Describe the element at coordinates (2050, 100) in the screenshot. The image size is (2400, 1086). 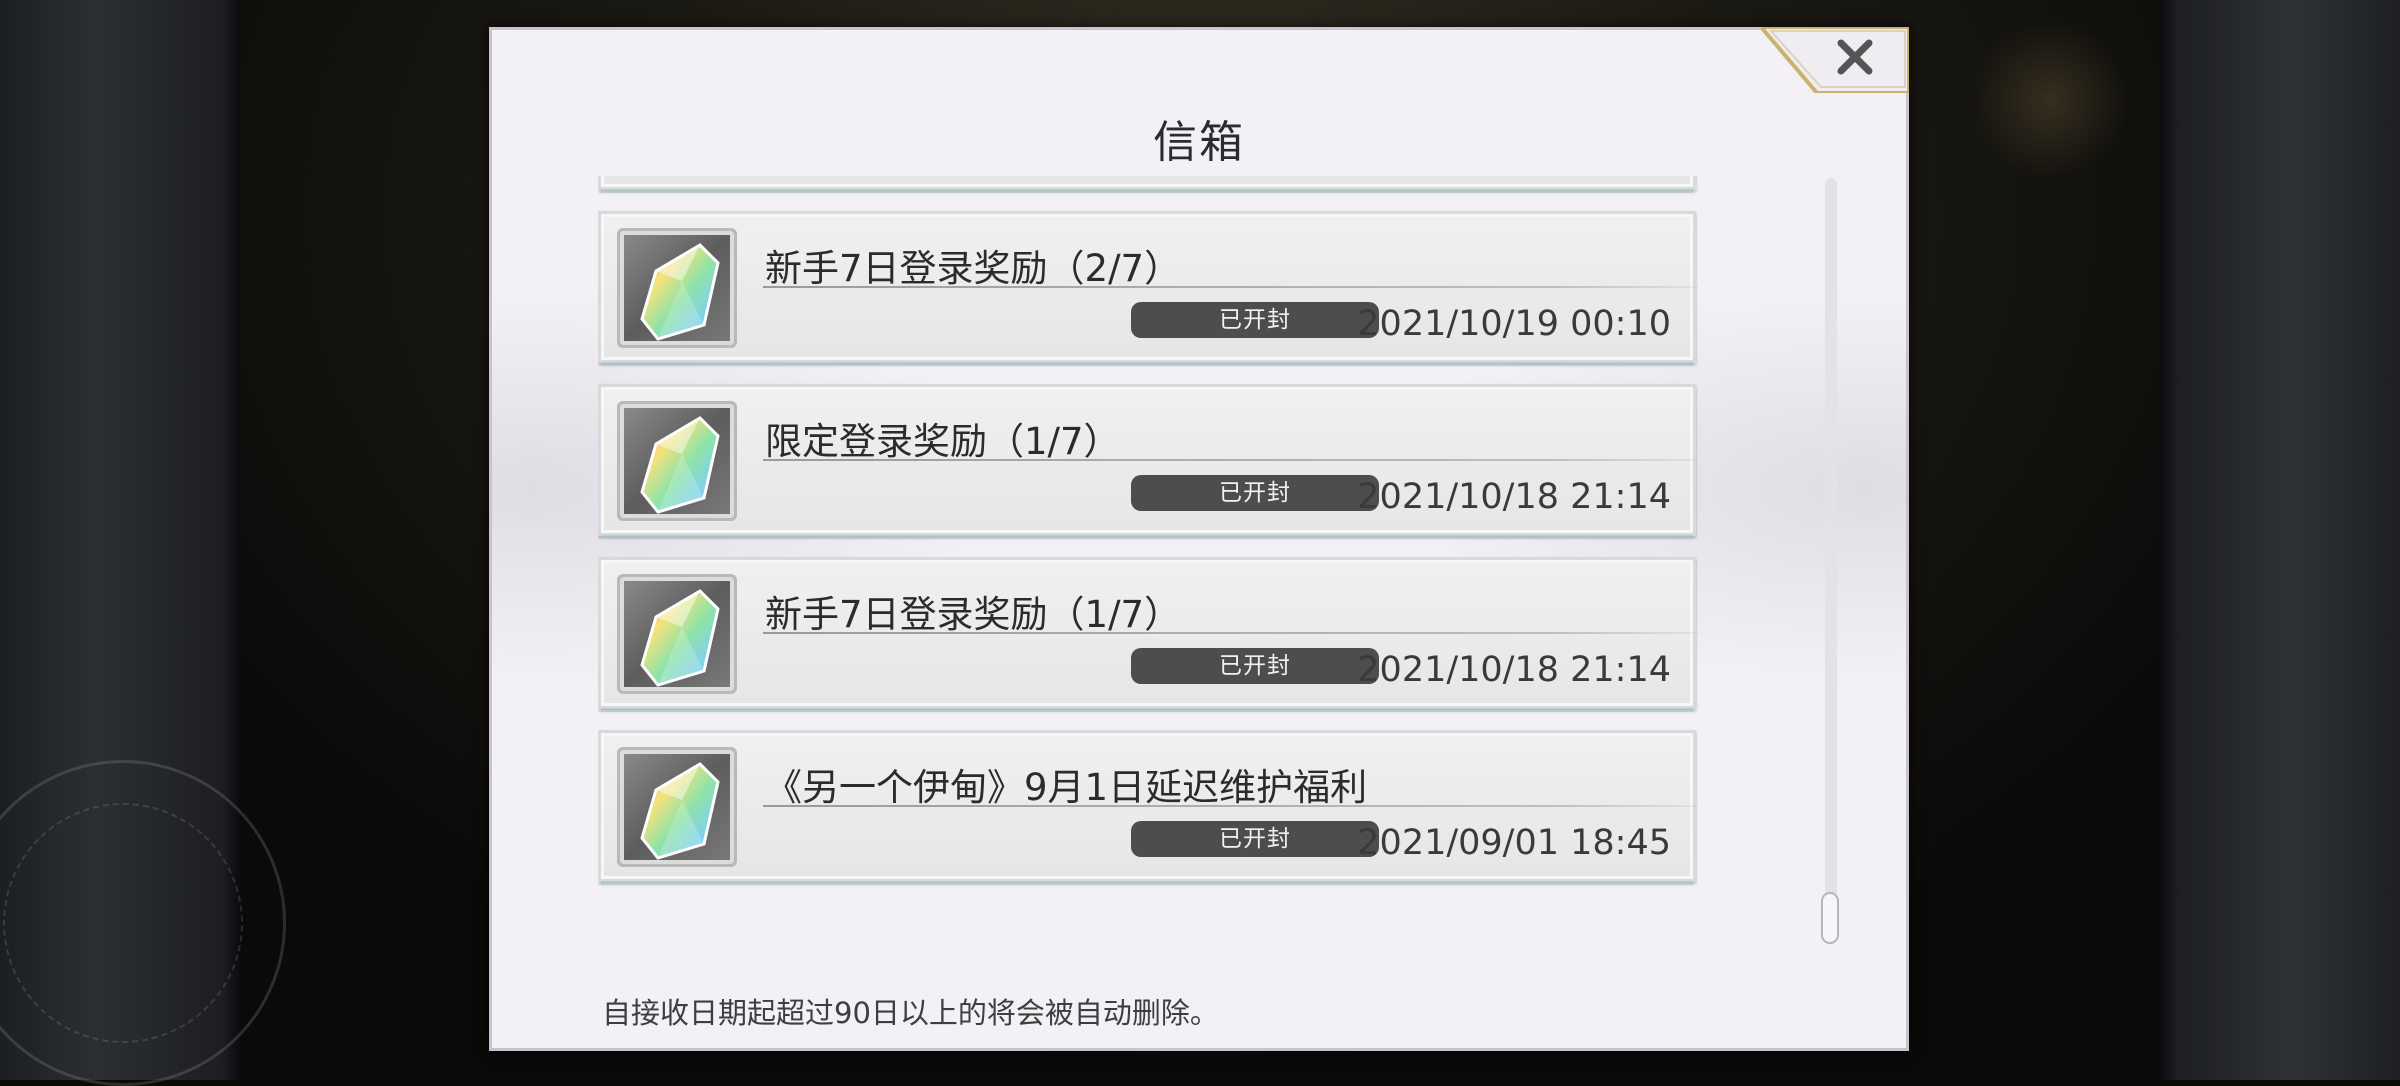
I see `lamp-glow` at that location.